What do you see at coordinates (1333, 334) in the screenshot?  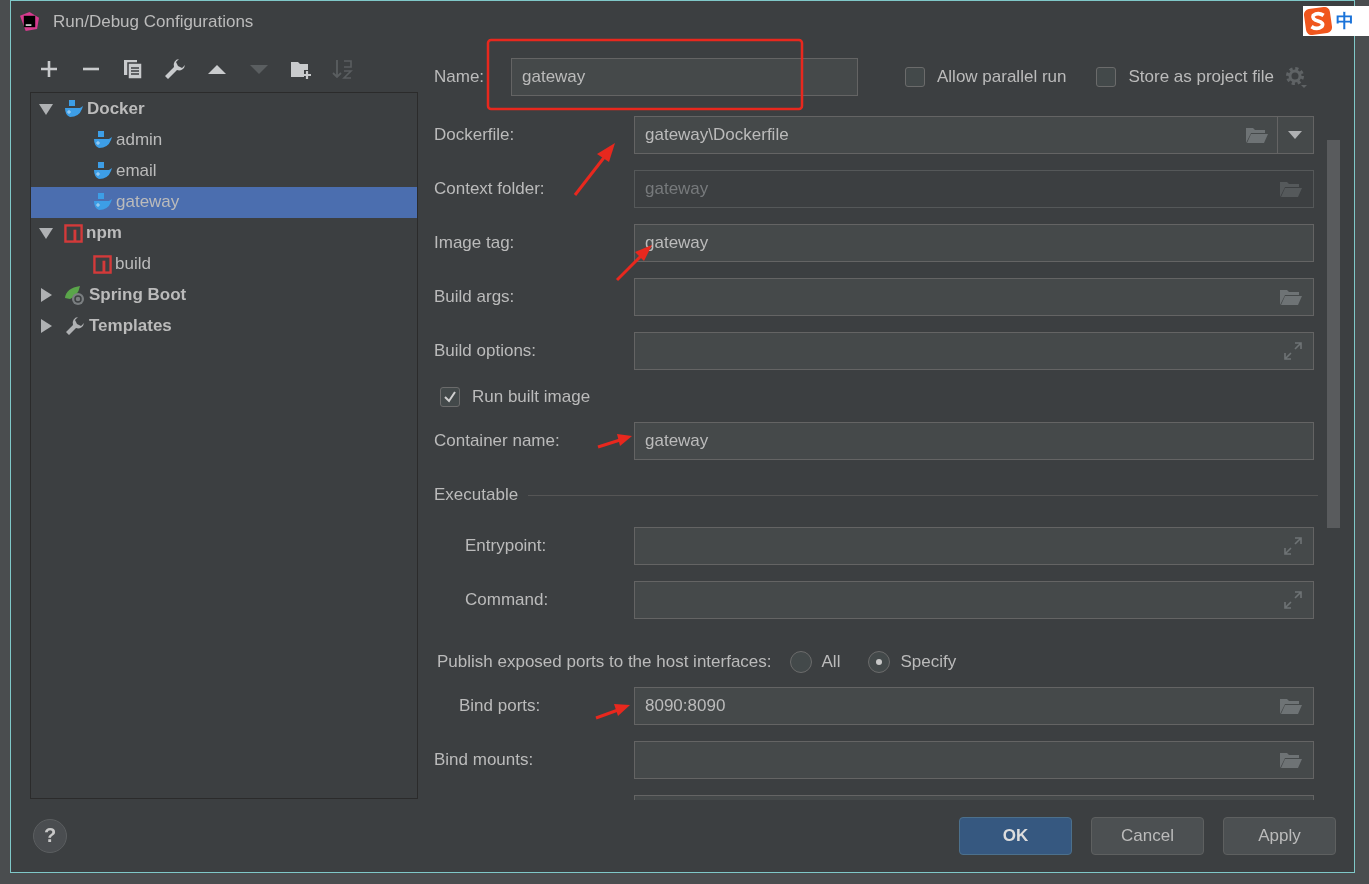 I see `scrollbar` at bounding box center [1333, 334].